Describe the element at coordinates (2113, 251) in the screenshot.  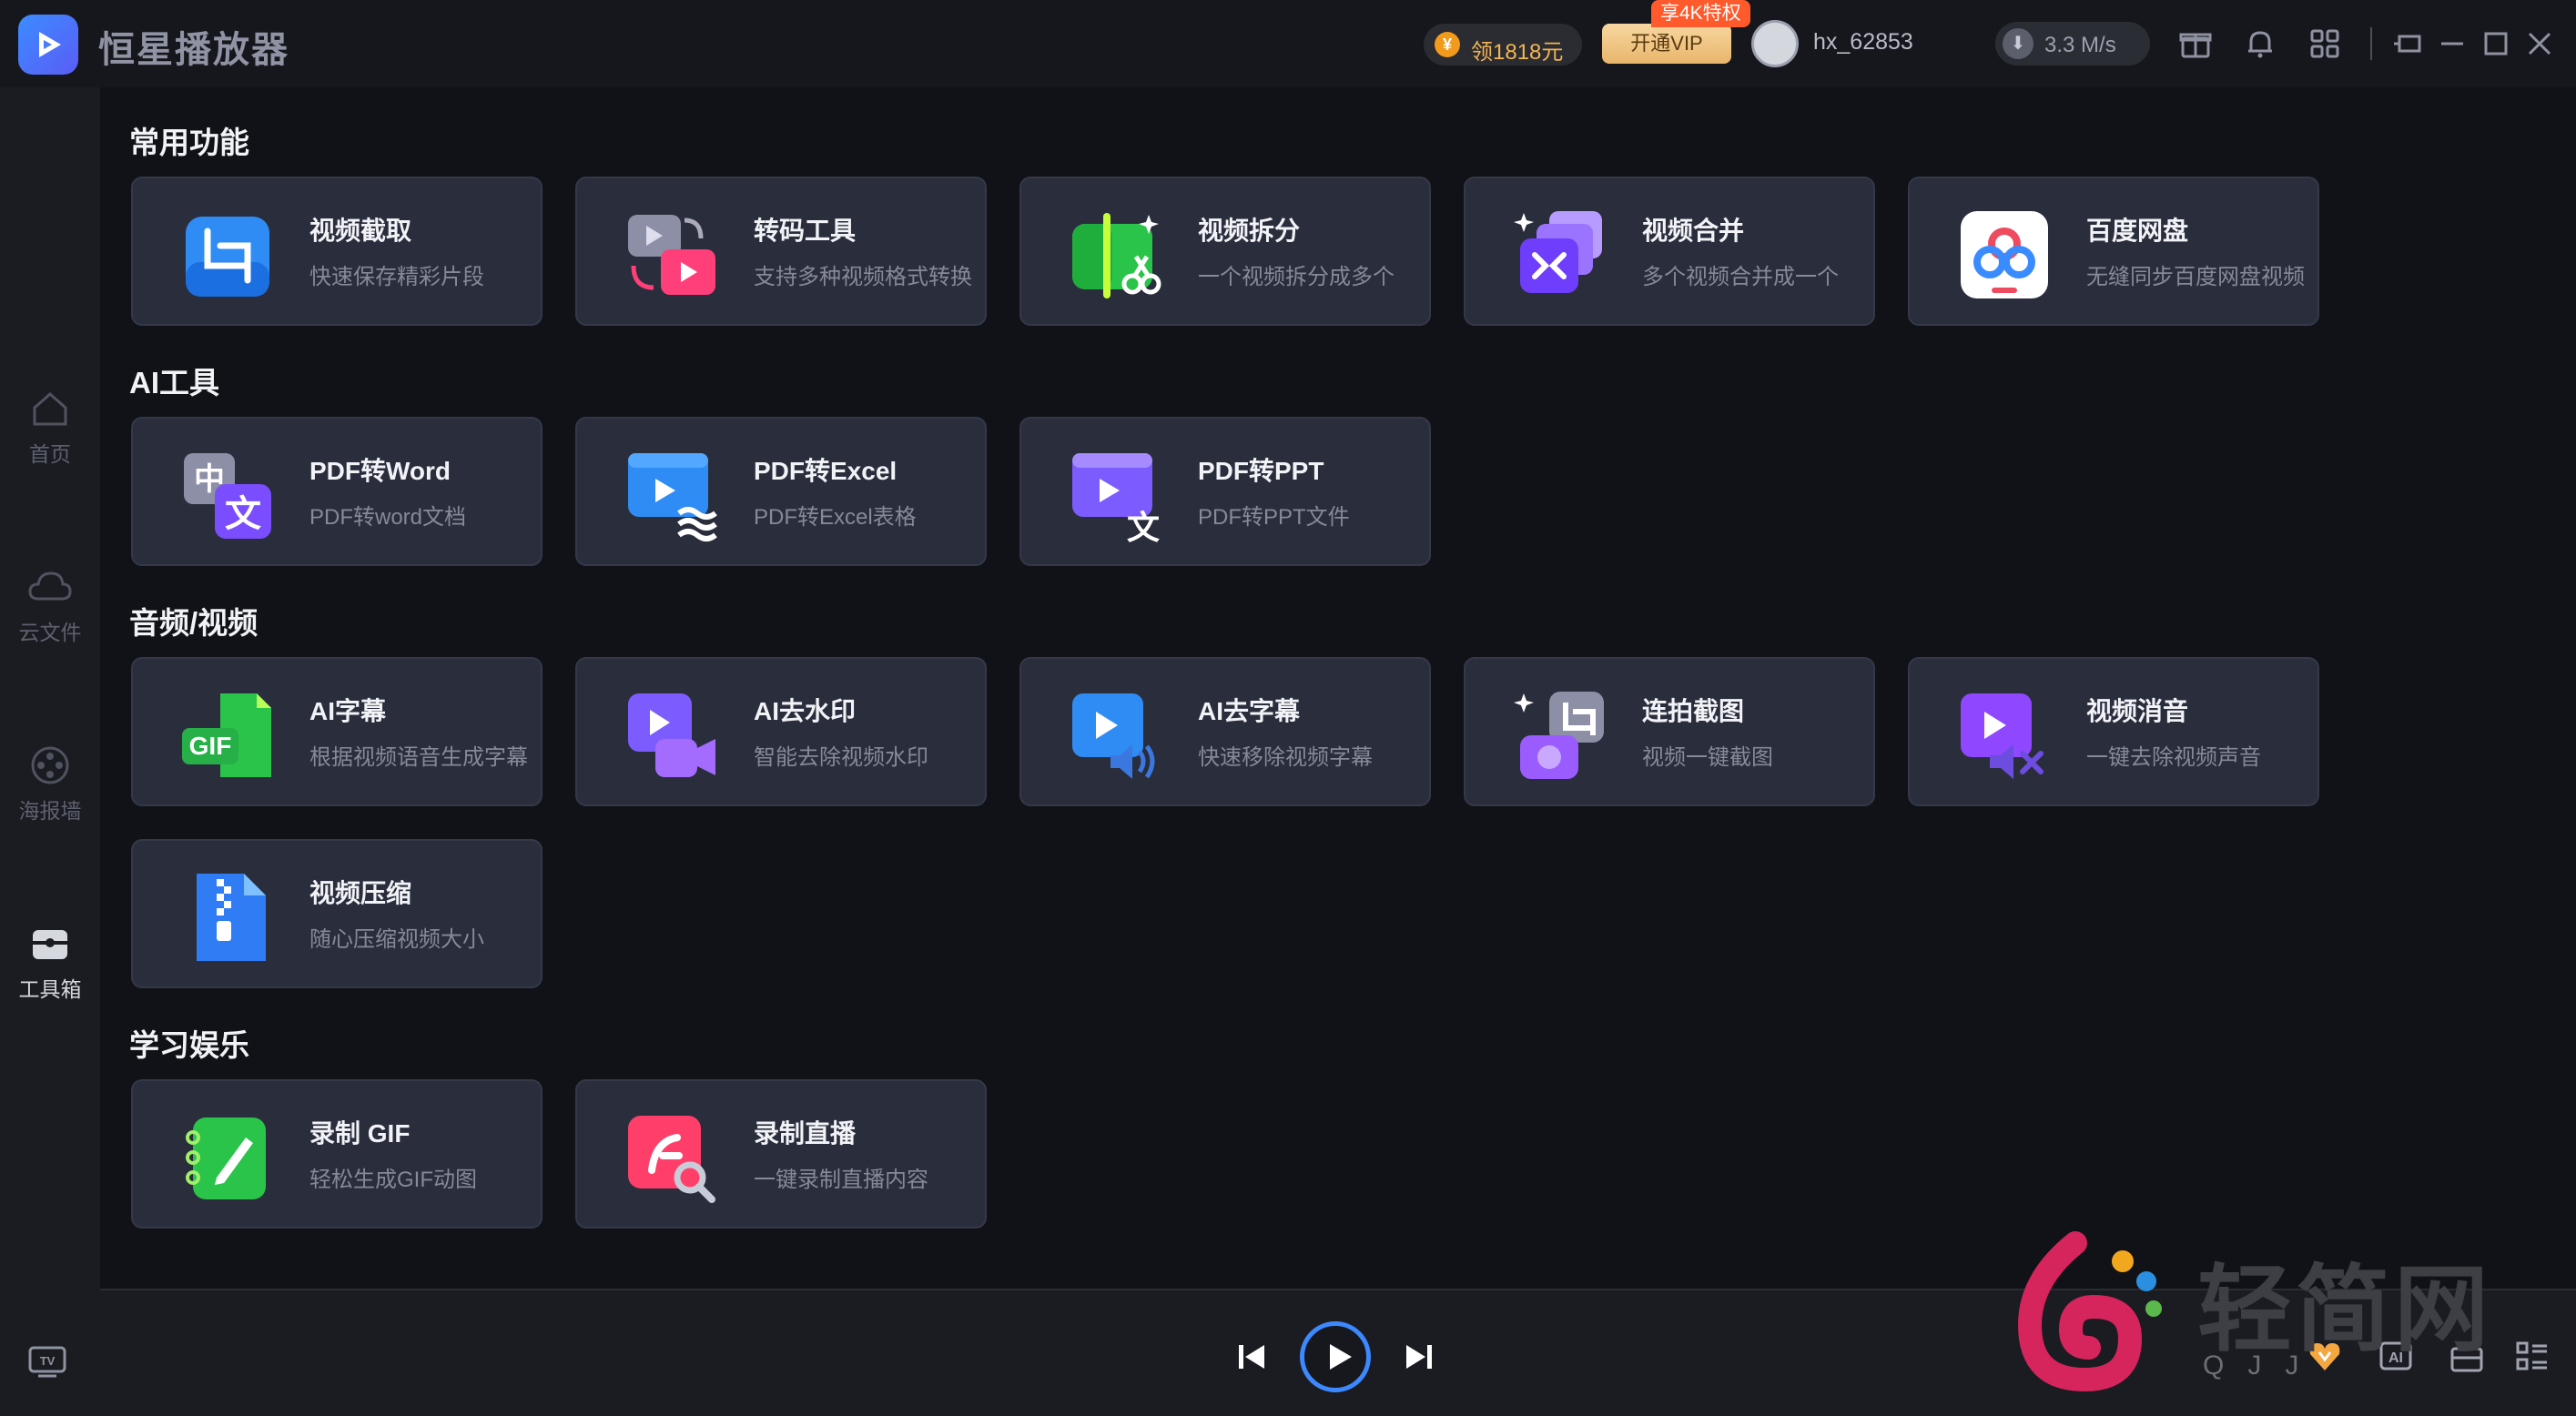
I see `tool-card-baidu-netdisk: 百度网盘 无缝同步百度网盘视频` at that location.